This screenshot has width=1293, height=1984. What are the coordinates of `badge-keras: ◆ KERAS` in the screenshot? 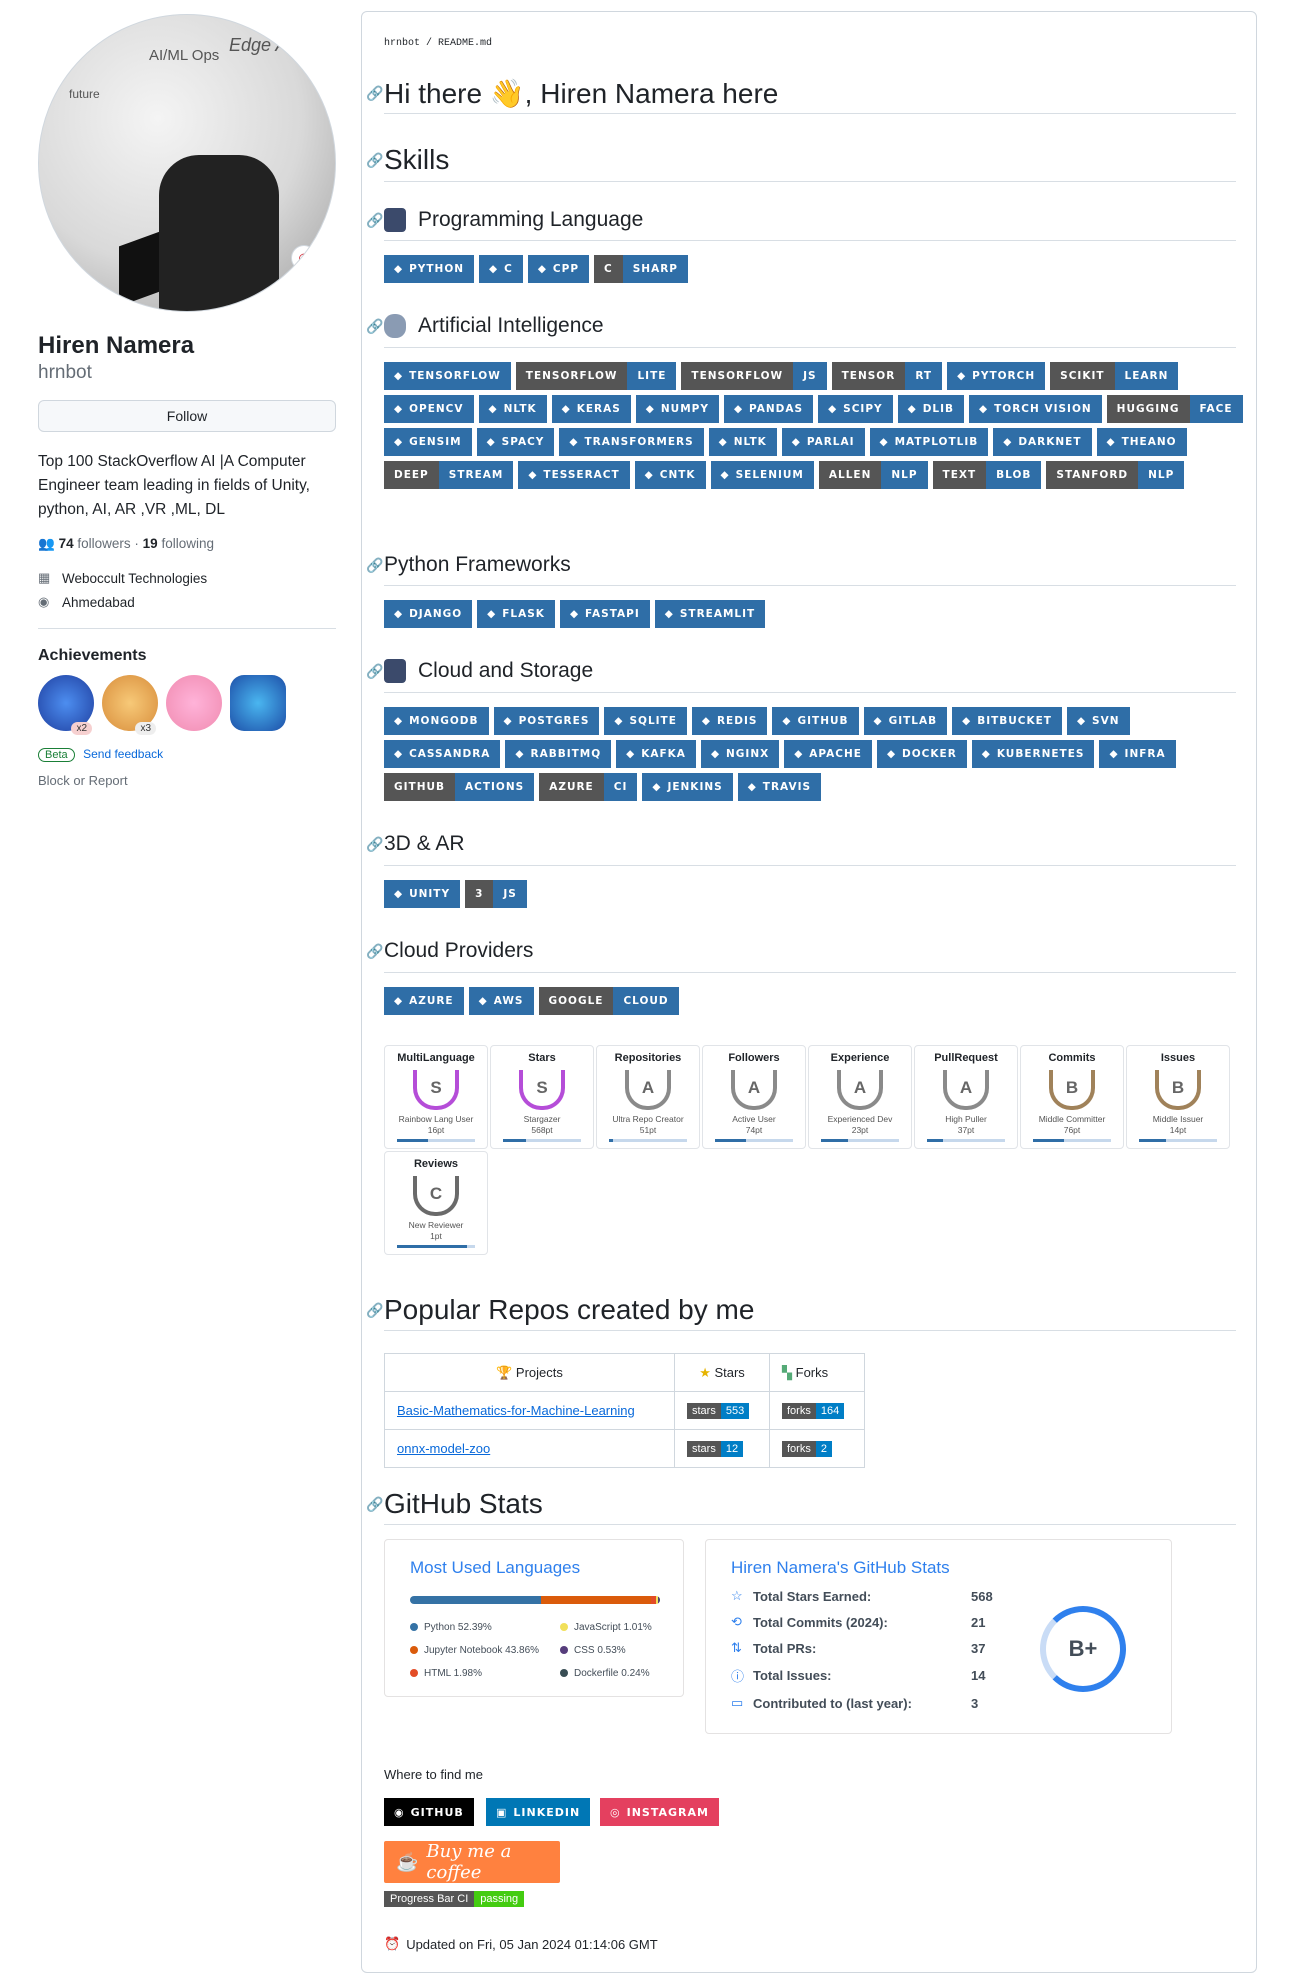 It's located at (591, 409).